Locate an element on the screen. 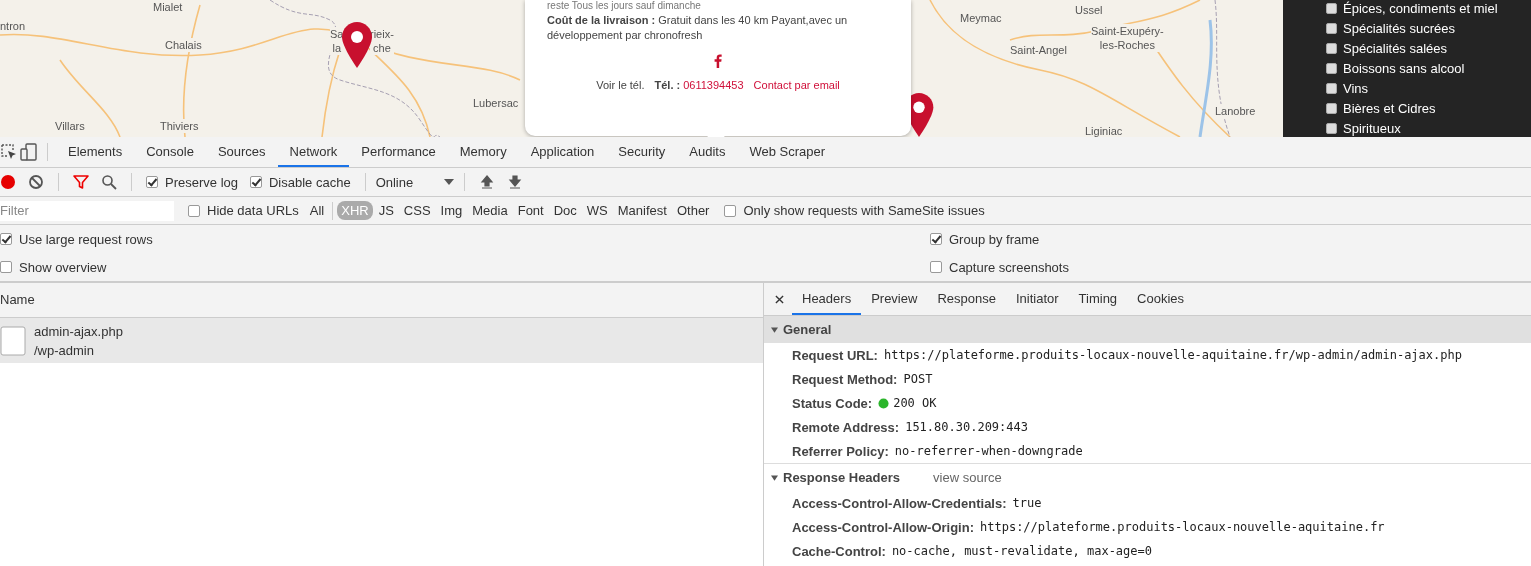 The height and width of the screenshot is (566, 1531). checkbox-label: Only show requests with SameSite issues is located at coordinates (864, 210).